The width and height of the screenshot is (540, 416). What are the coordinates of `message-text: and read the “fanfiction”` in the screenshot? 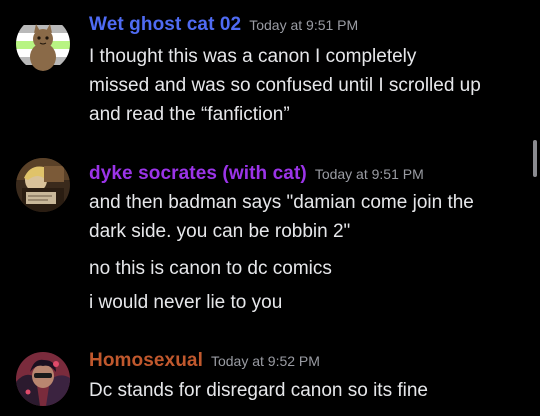 It's located at (189, 114).